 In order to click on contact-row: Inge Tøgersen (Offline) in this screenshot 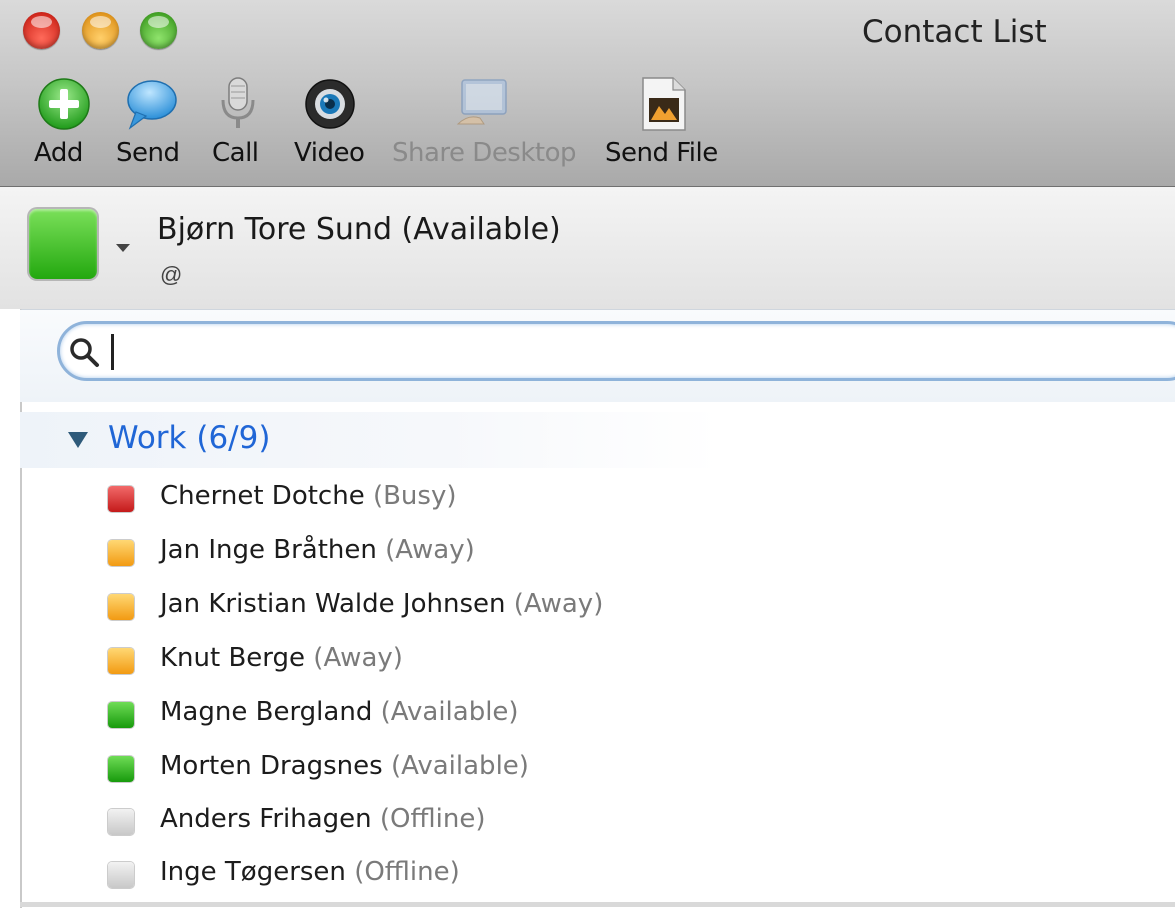, I will do `click(458, 875)`.